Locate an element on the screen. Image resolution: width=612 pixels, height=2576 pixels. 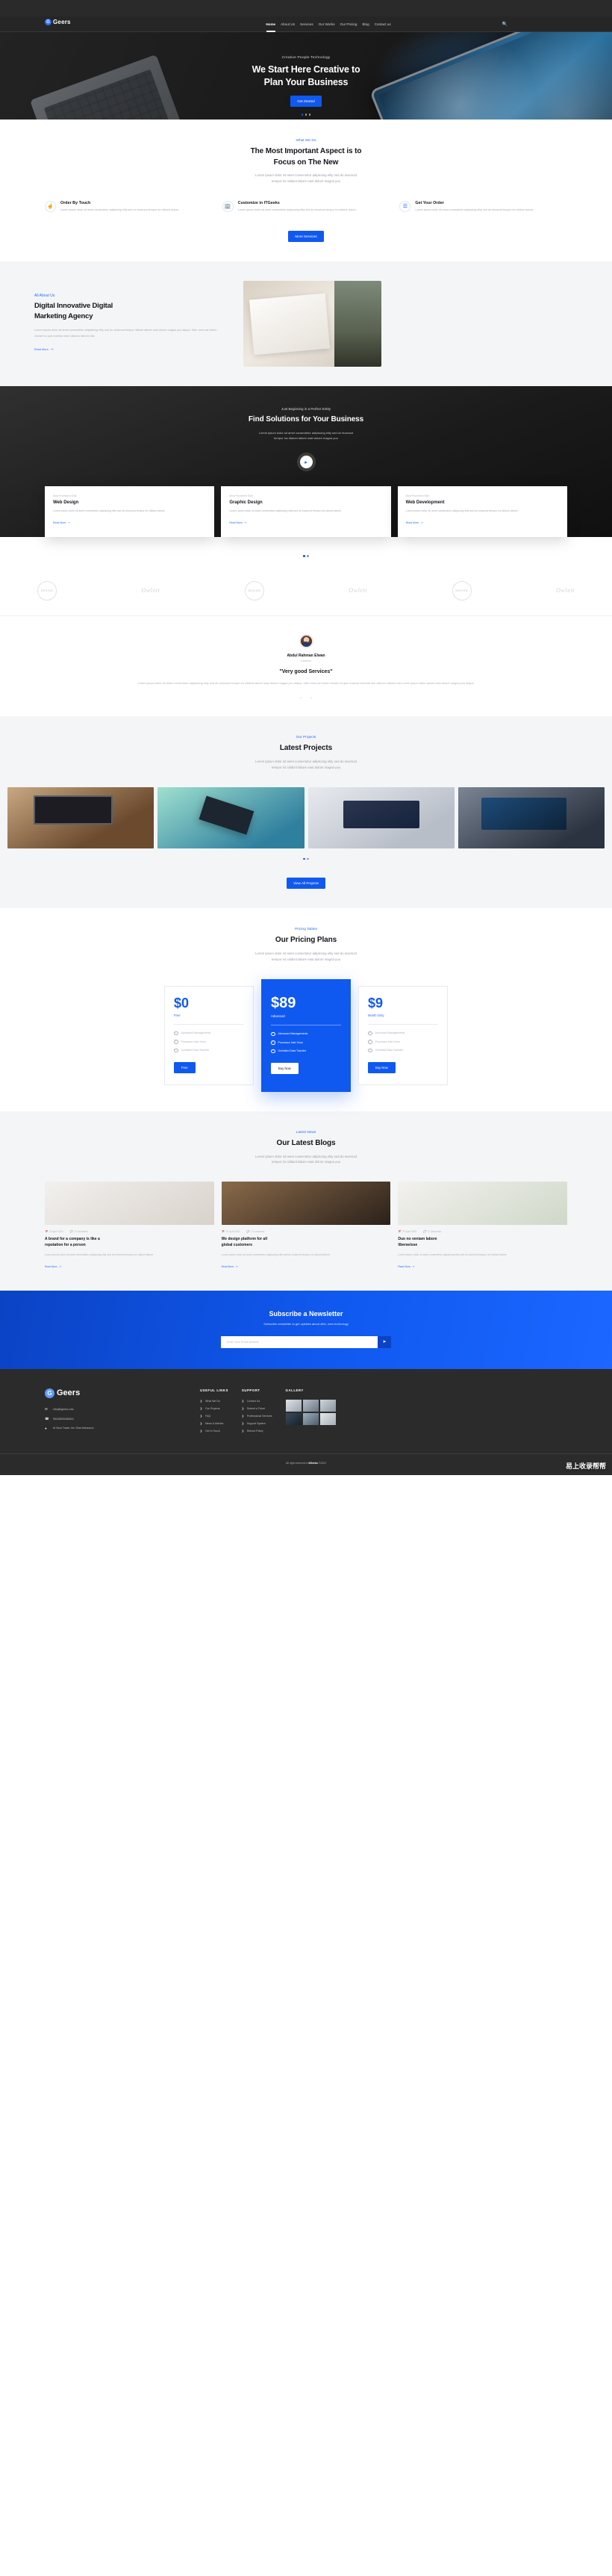
nav-item-our-pricing: Our Pricing is located at coordinates (348, 24).